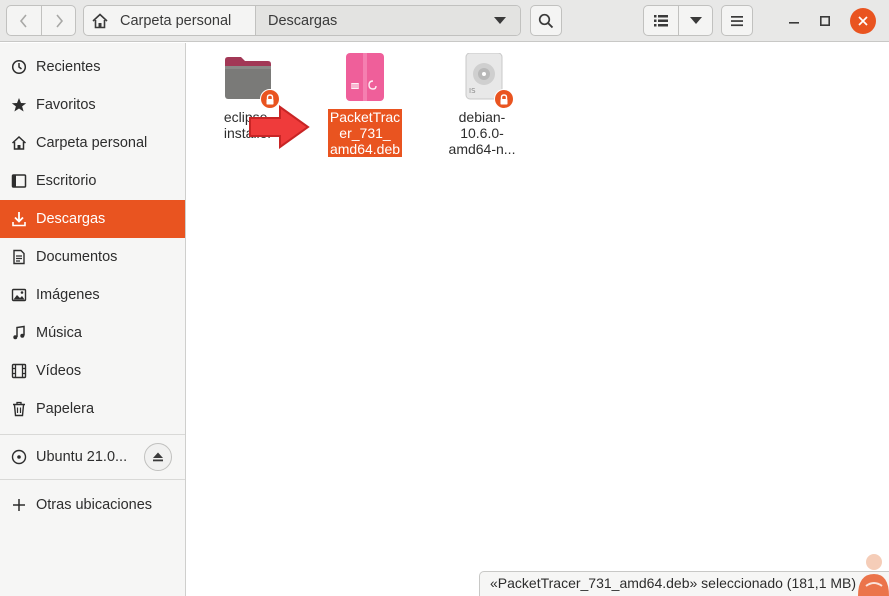 The width and height of the screenshot is (889, 596). I want to click on forward-button, so click(58, 20).